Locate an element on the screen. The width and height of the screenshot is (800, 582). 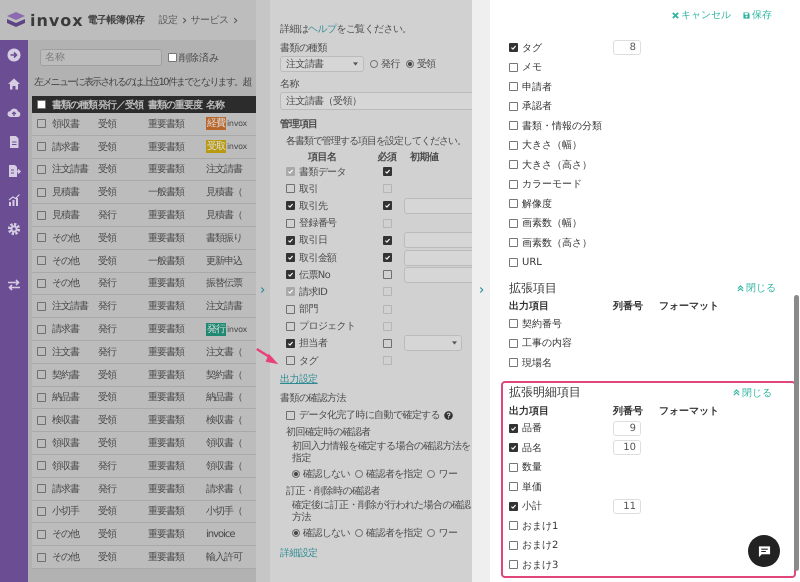
column-header: 名称 is located at coordinates (231, 105).